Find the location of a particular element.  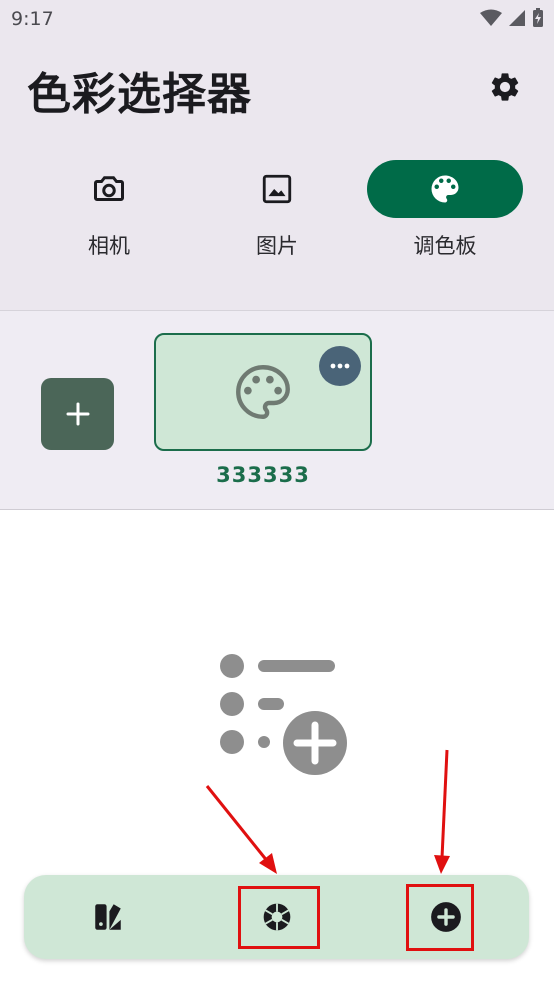

battery-icon is located at coordinates (538, 17).